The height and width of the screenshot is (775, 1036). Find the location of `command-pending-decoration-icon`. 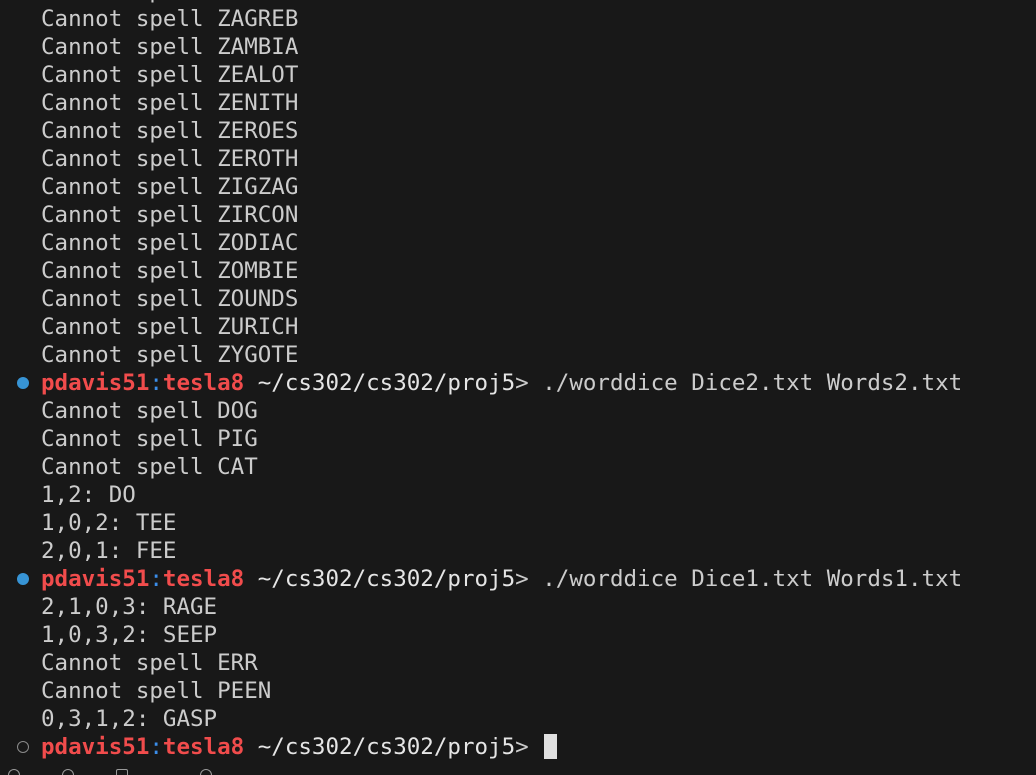

command-pending-decoration-icon is located at coordinates (23, 747).